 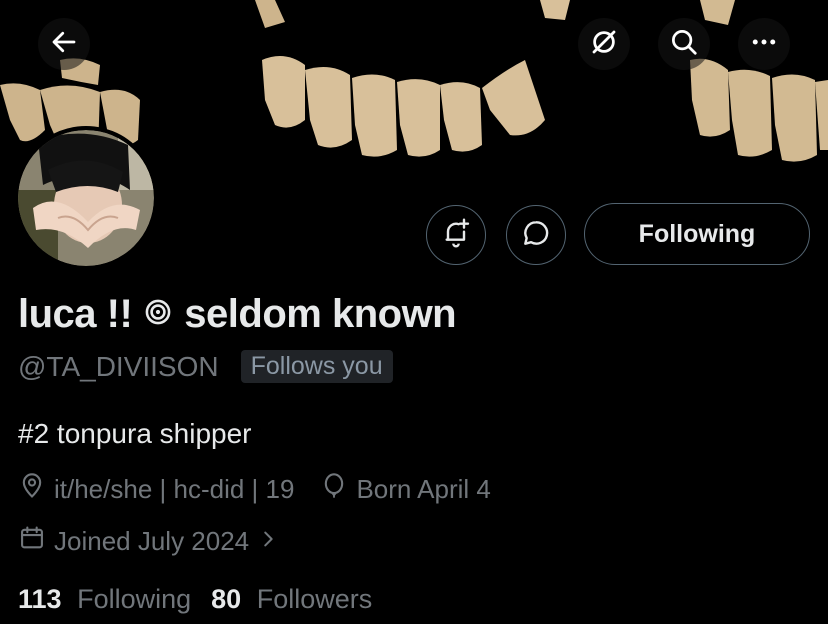 I want to click on avatar, so click(x=86, y=198).